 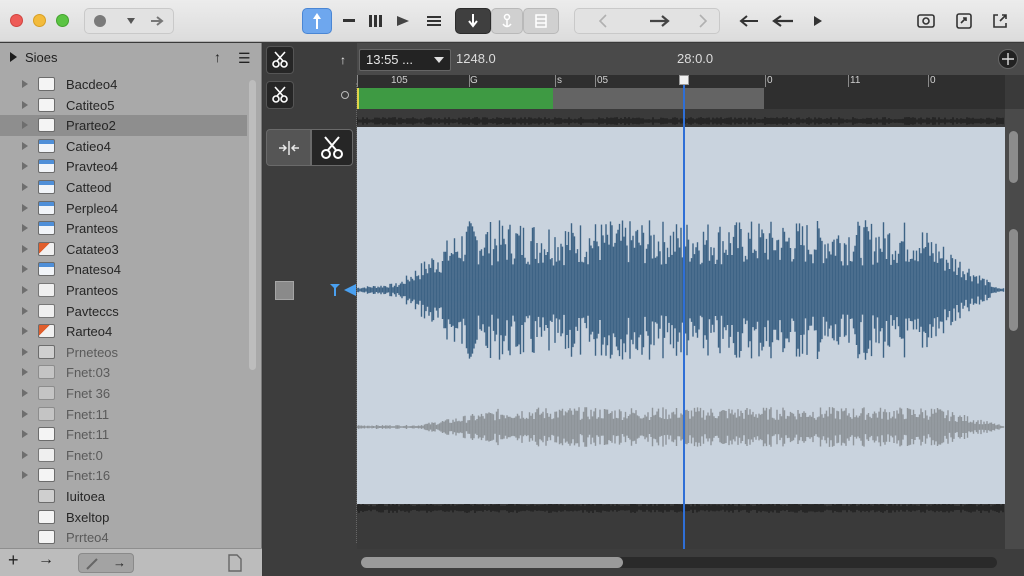 What do you see at coordinates (158, 21) in the screenshot?
I see `forward-button` at bounding box center [158, 21].